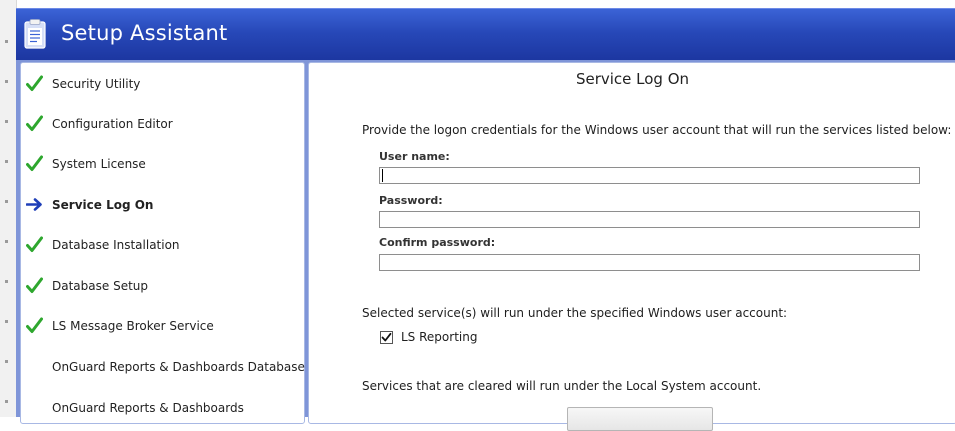 The image size is (955, 431). What do you see at coordinates (439, 337) in the screenshot?
I see `ls-reporting-label: LS Reporting` at bounding box center [439, 337].